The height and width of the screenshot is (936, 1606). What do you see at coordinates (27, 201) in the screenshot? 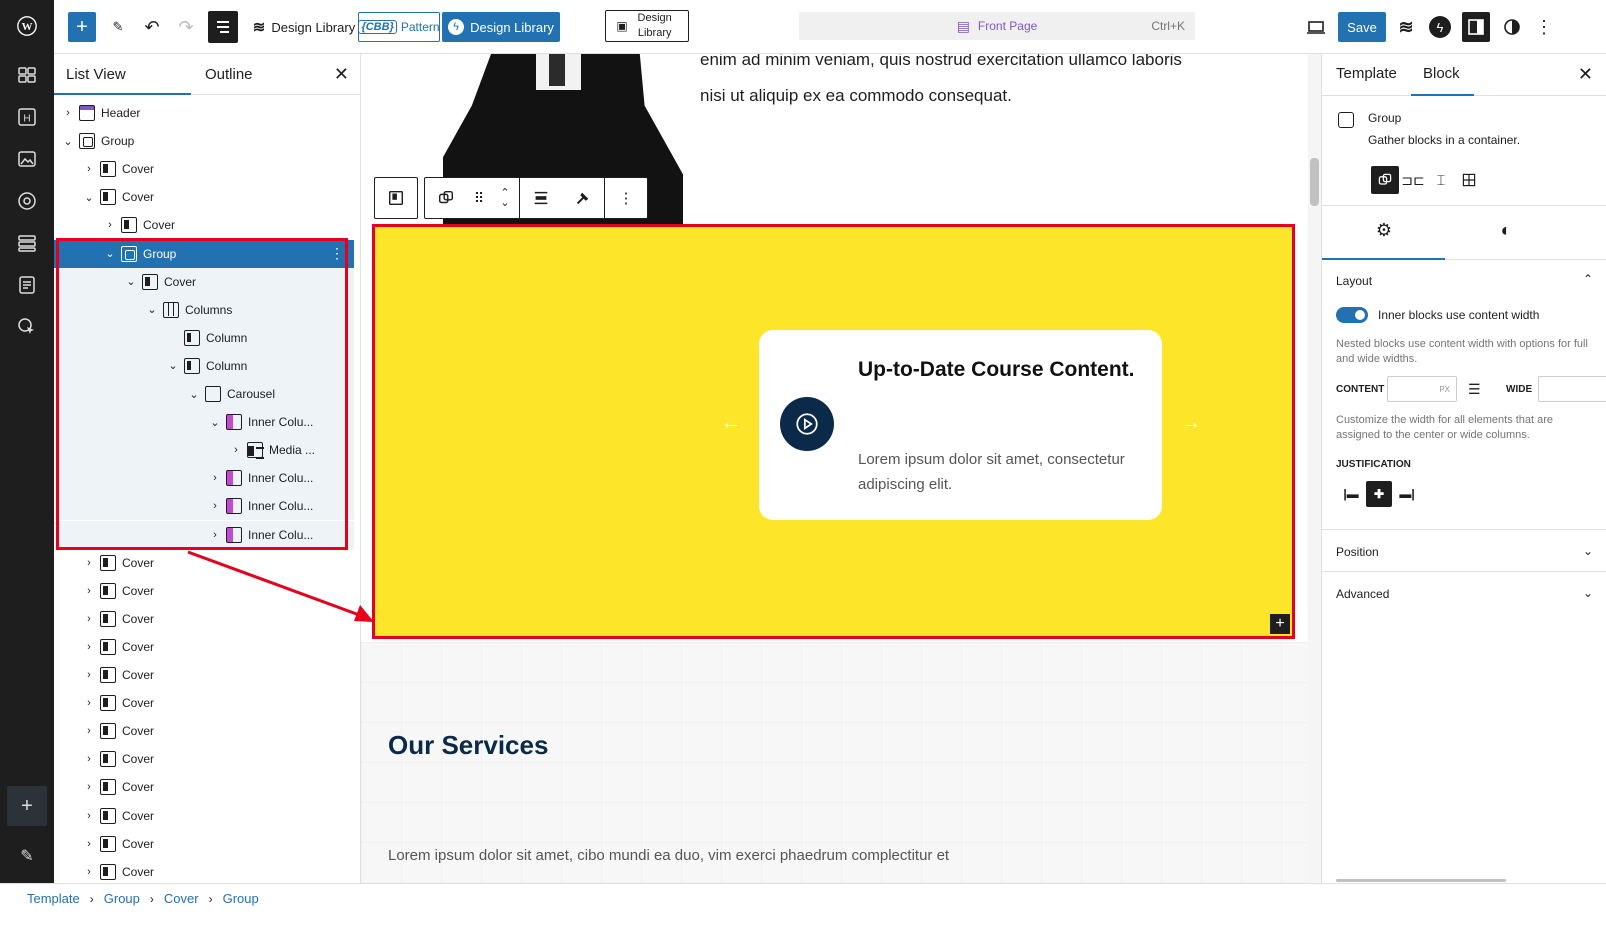
I see `styles-icon` at bounding box center [27, 201].